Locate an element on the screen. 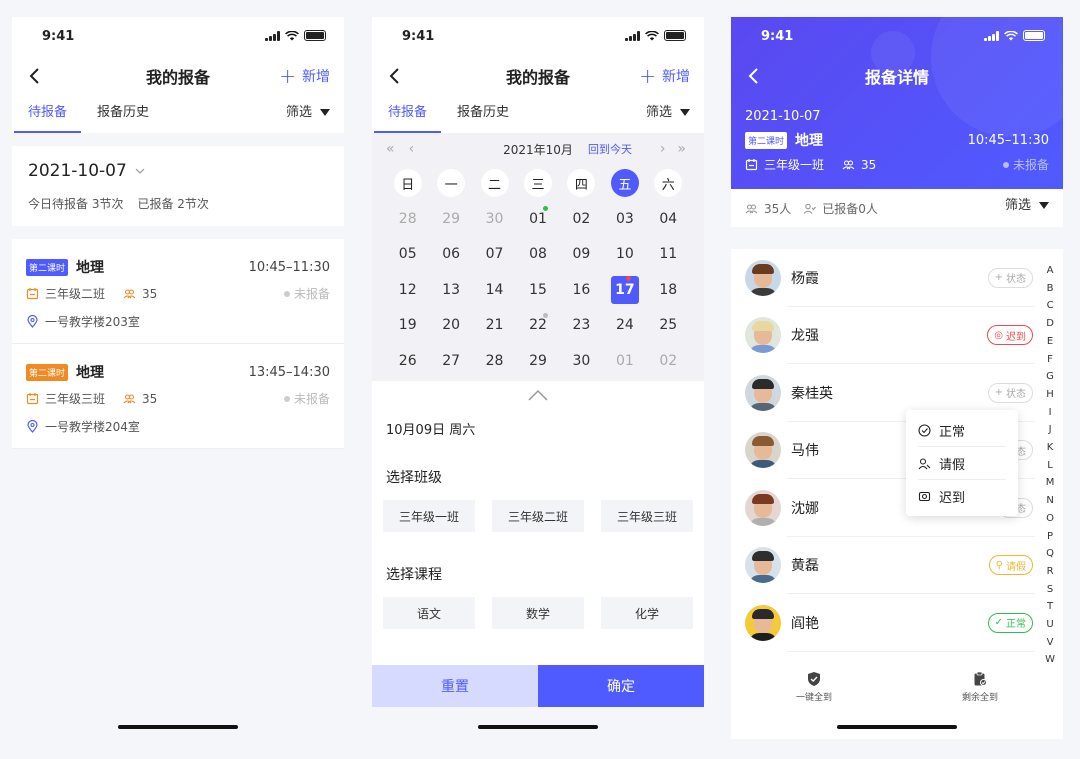 The height and width of the screenshot is (759, 1080). calendar-day: 11 is located at coordinates (668, 255).